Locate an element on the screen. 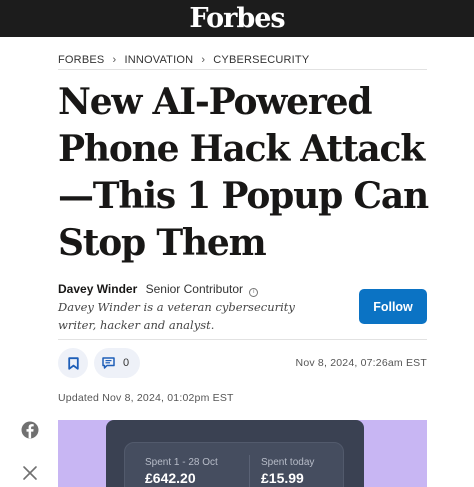 Image resolution: width=474 pixels, height=487 pixels. spending-stat-today: Spent today £15.99 is located at coordinates (287, 471).